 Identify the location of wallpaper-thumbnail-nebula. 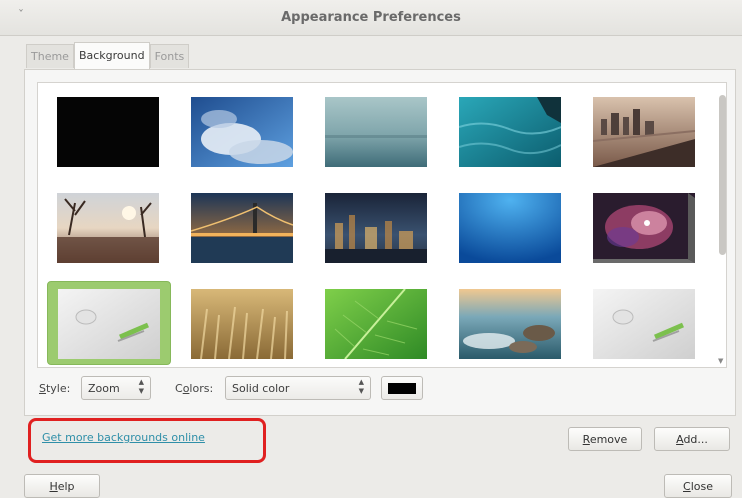
(644, 228).